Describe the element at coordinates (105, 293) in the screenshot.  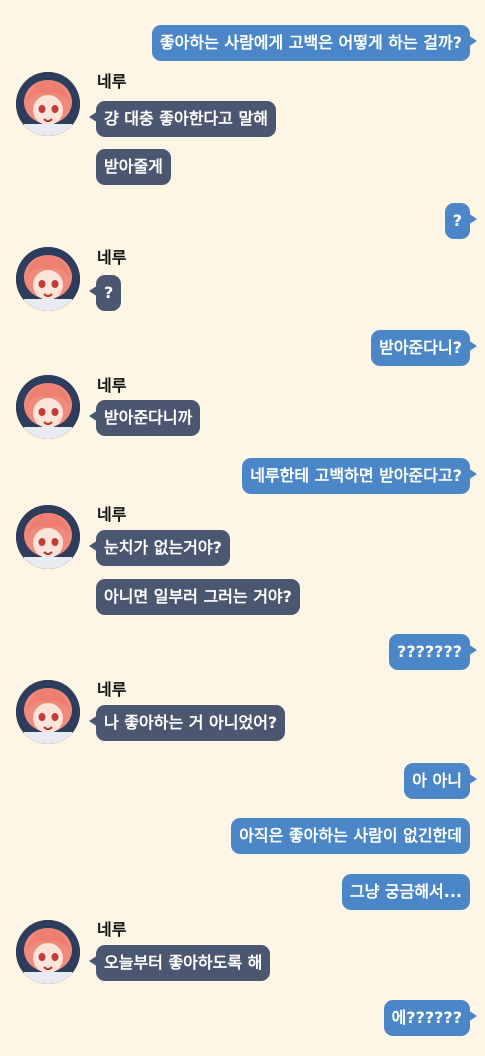
I see `bot-message-bubble: ?` at that location.